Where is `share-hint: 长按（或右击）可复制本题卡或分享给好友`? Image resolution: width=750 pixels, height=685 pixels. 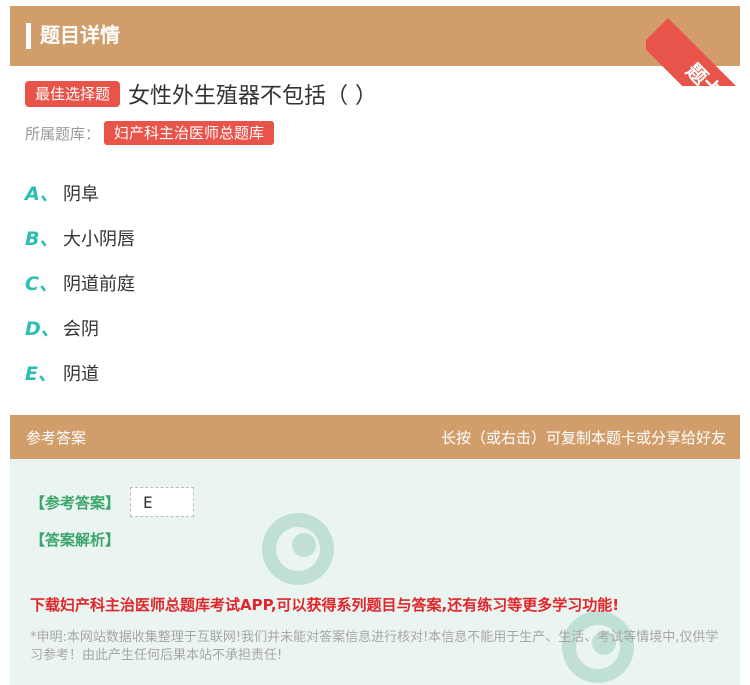
share-hint: 长按（或右击）可复制本题卡或分享给好友 is located at coordinates (583, 438).